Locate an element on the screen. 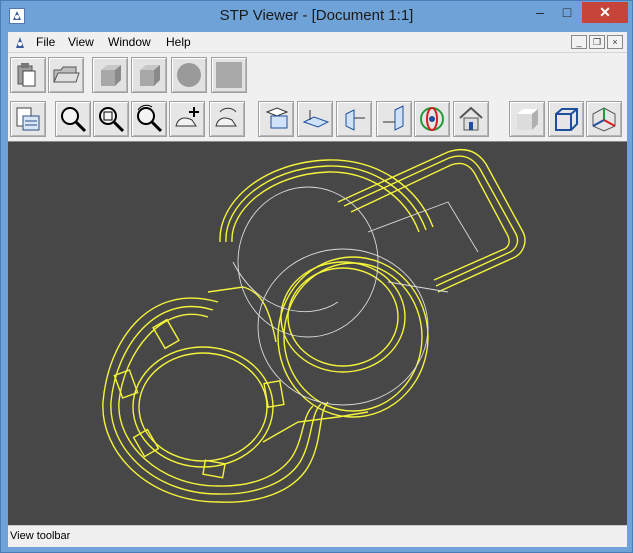 This screenshot has height=553, width=633. mdi-close-button: × is located at coordinates (615, 42).